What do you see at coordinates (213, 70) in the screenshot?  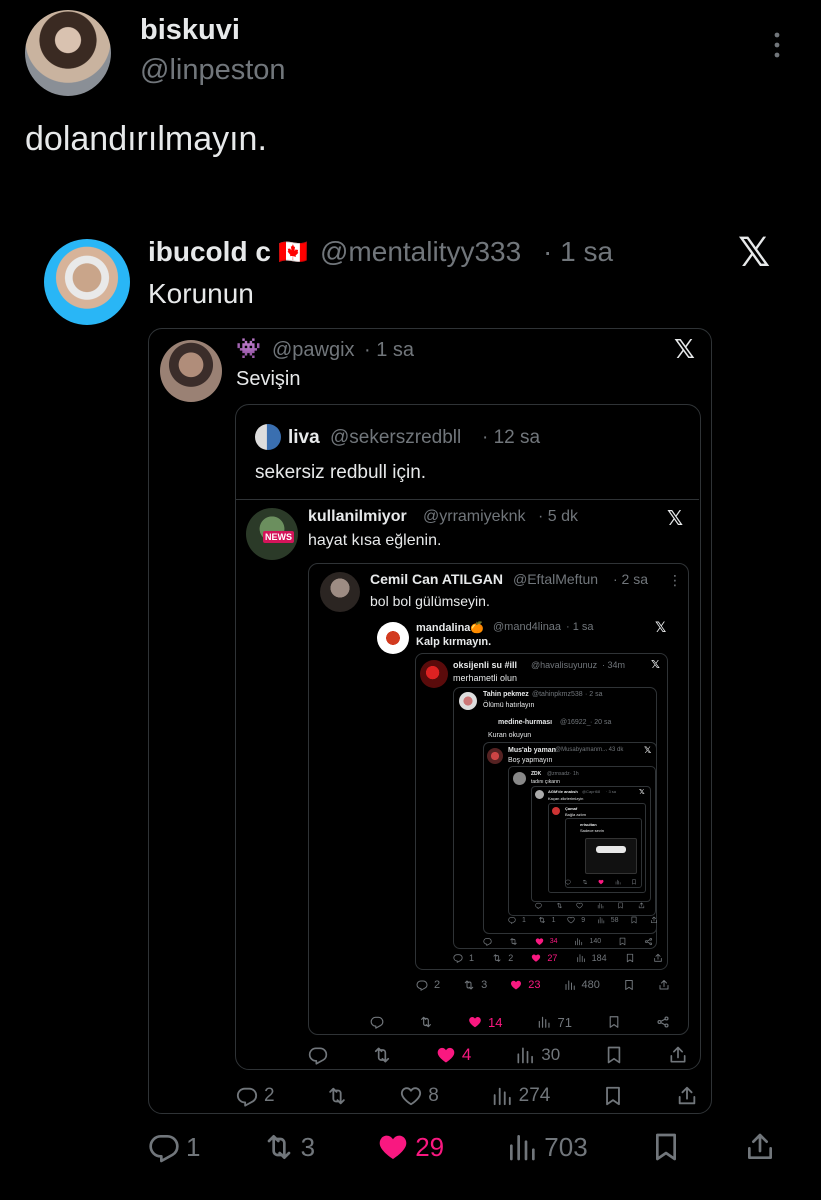 I see `author-handle: @linpeston` at bounding box center [213, 70].